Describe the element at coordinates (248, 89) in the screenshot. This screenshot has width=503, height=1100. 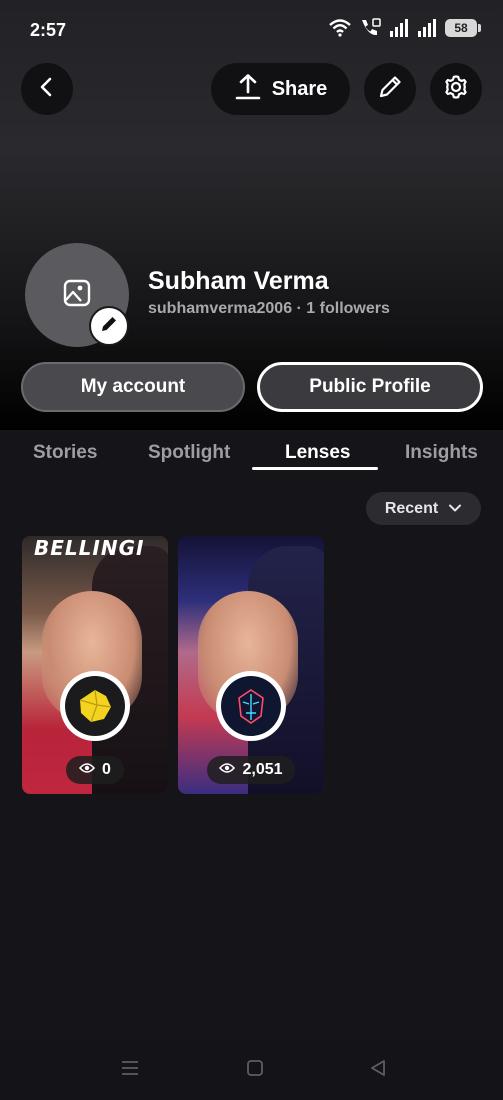
I see `share-upload-icon` at that location.